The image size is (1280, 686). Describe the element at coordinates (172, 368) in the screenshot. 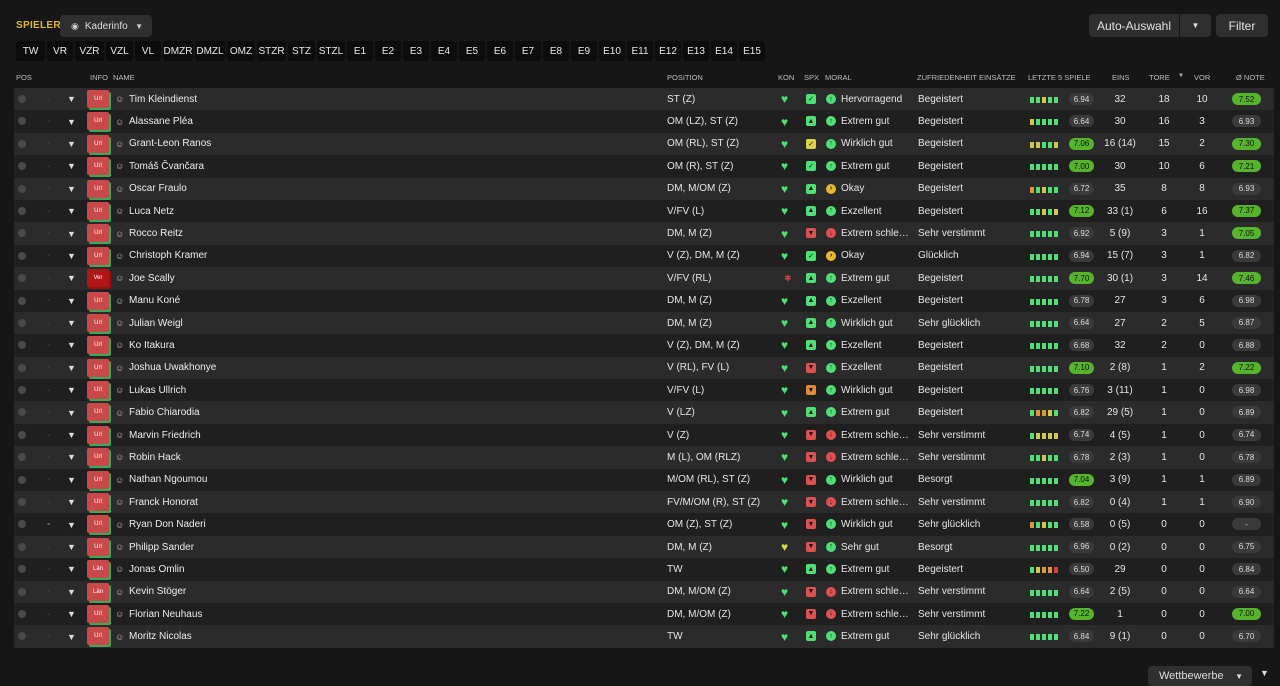

I see `player-name: Joshua Uwakhonye` at that location.